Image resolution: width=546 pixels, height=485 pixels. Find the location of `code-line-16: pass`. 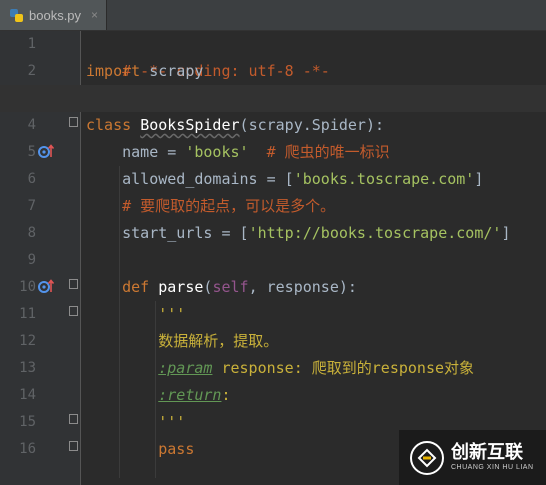

code-line-16: pass is located at coordinates (140, 449).